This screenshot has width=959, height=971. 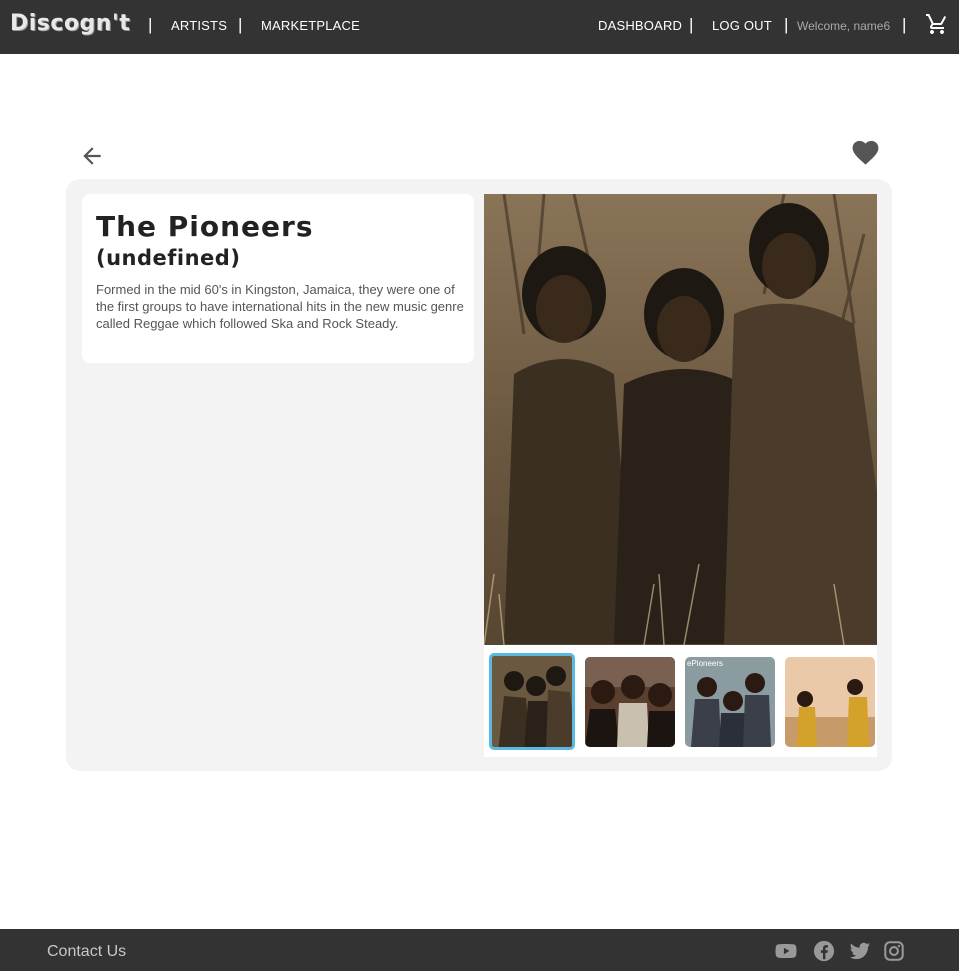 What do you see at coordinates (844, 26) in the screenshot?
I see `welcome-text: Welcome, name6` at bounding box center [844, 26].